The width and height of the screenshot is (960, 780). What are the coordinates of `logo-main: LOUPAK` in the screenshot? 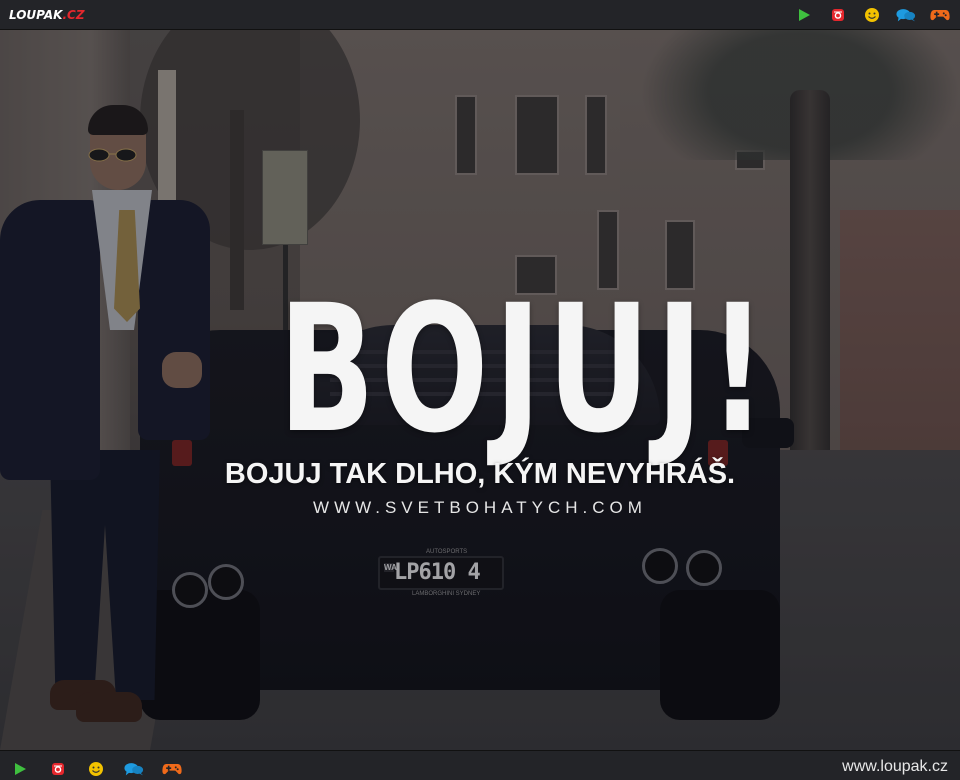 It's located at (36, 15).